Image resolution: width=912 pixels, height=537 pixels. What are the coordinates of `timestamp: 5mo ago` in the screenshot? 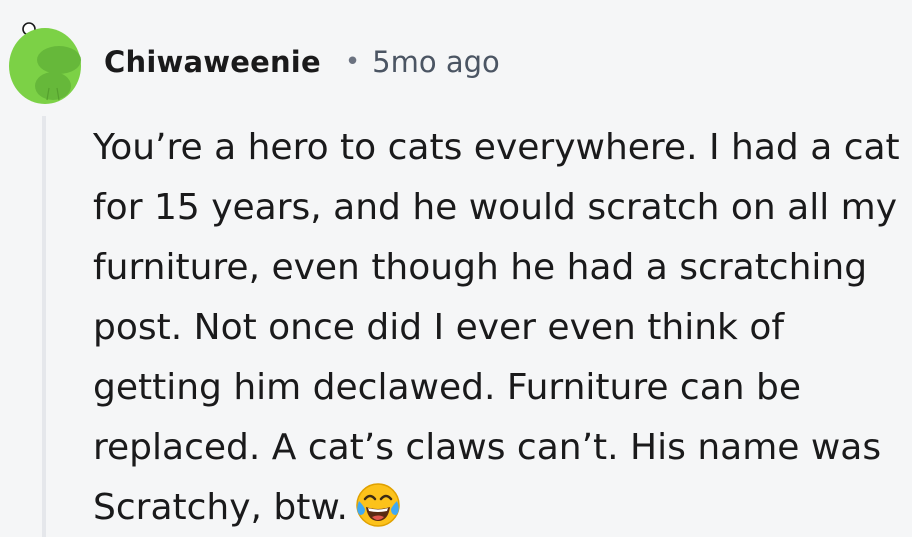 It's located at (436, 62).